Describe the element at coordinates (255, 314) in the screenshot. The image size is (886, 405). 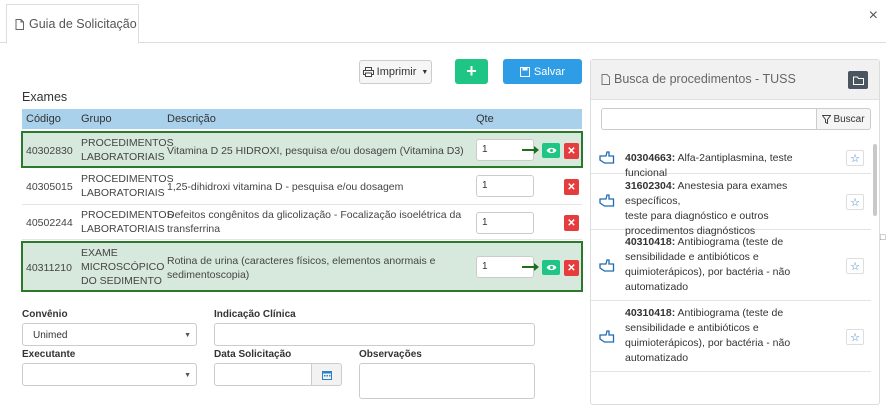
I see `indicacao-label: Indicação Clínica` at that location.